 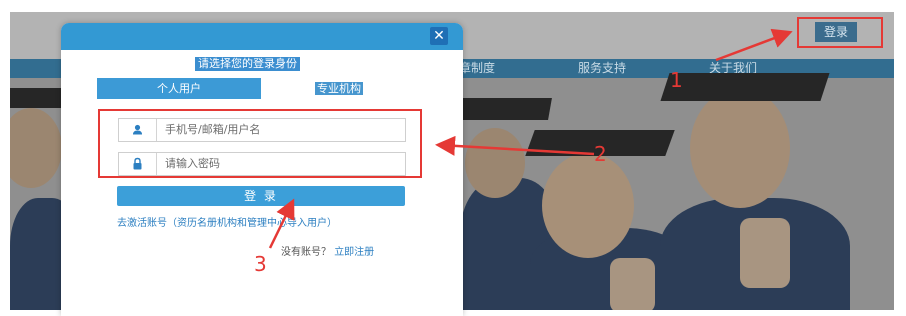 I want to click on dialog-header: ✕, so click(x=262, y=36).